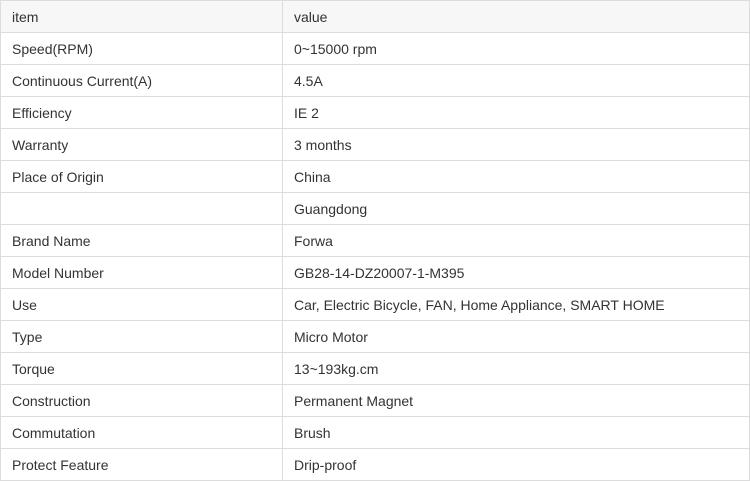 This screenshot has width=750, height=481. Describe the element at coordinates (516, 336) in the screenshot. I see `value-cell: Micro Motor` at that location.